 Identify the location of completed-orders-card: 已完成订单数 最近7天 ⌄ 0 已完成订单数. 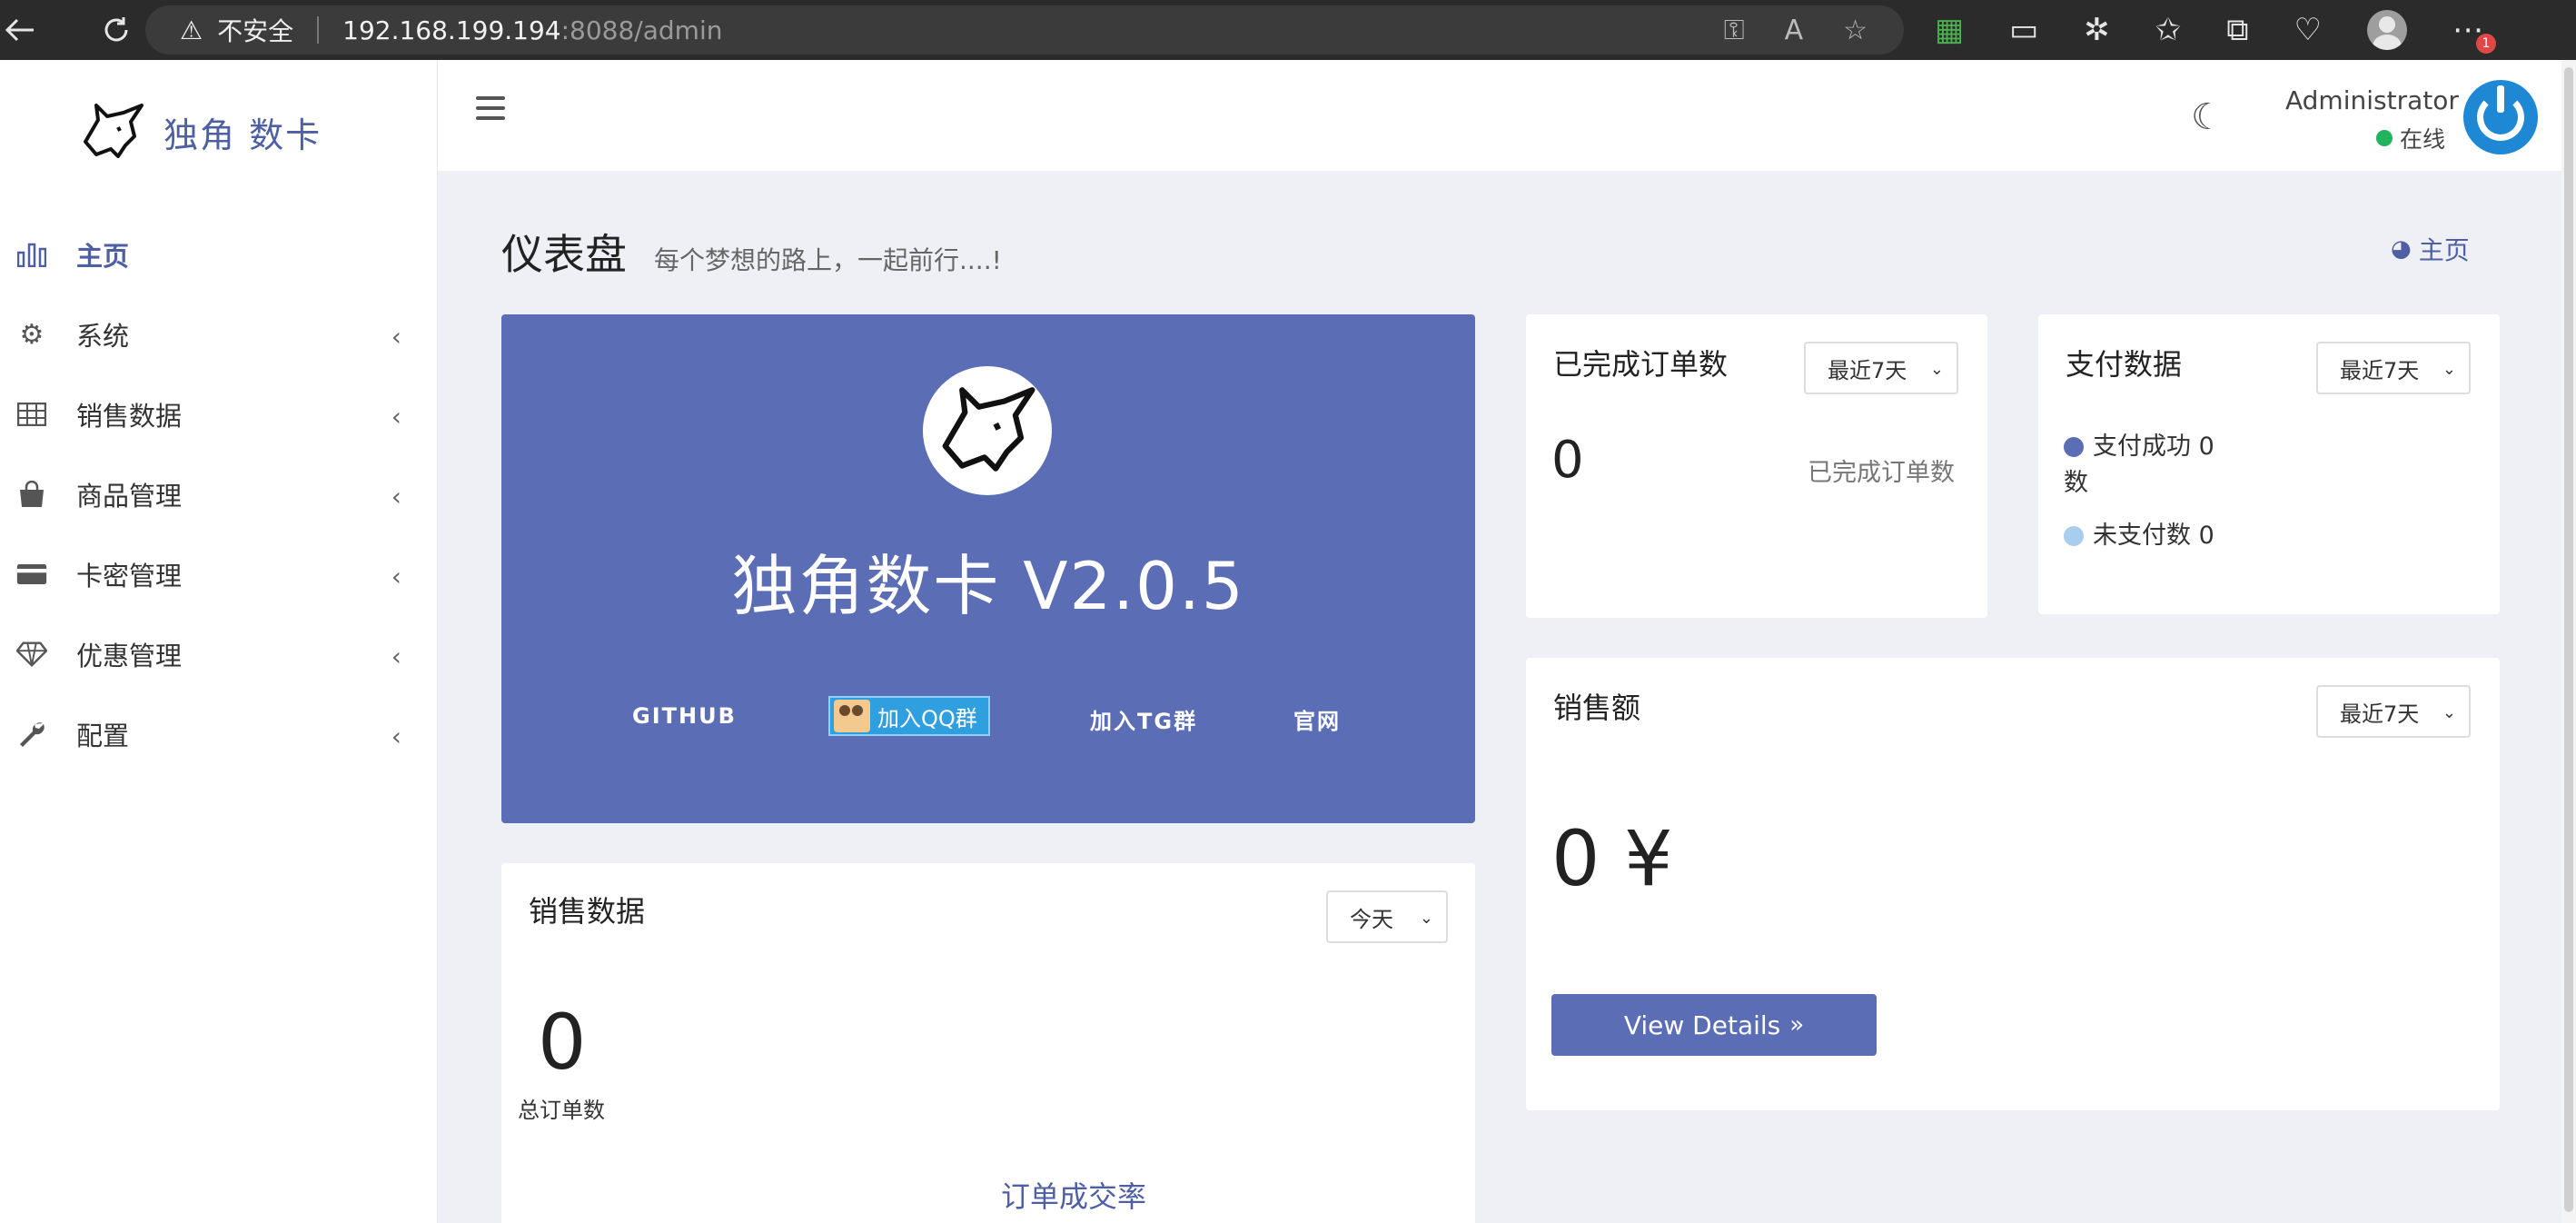
(1756, 466).